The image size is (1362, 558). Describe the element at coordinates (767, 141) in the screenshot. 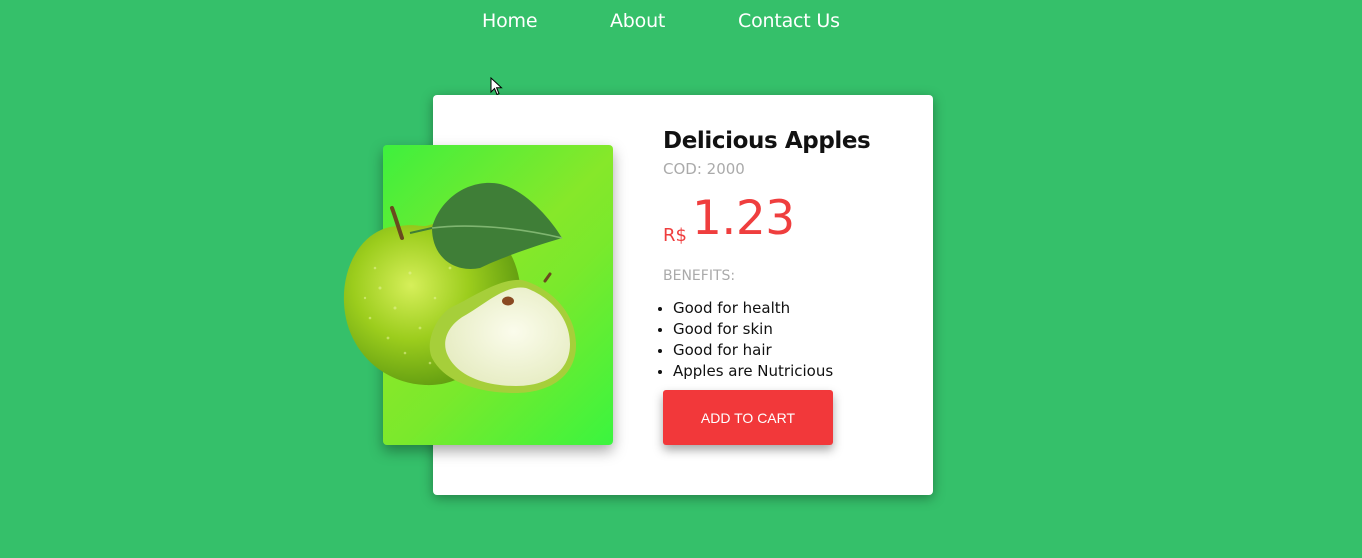

I see `product-title: Delicious Apples` at that location.